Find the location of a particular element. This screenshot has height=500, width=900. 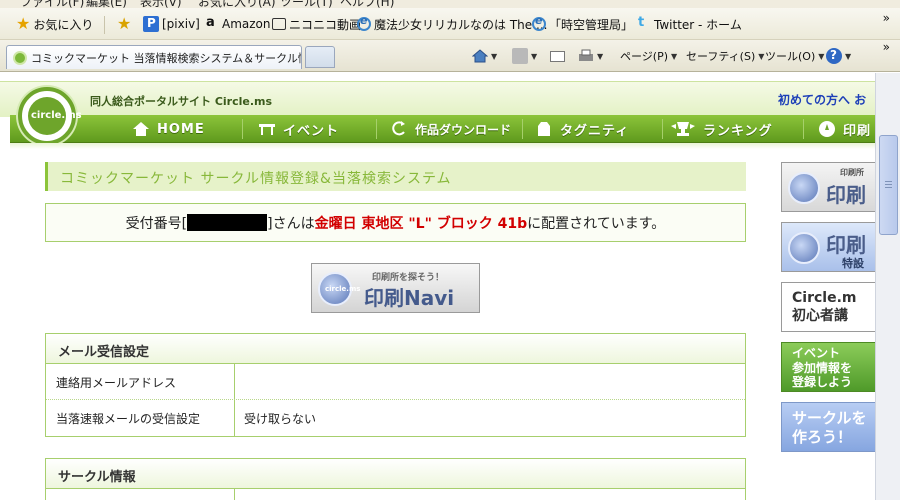

section-title: メール受信設定 is located at coordinates (104, 352).